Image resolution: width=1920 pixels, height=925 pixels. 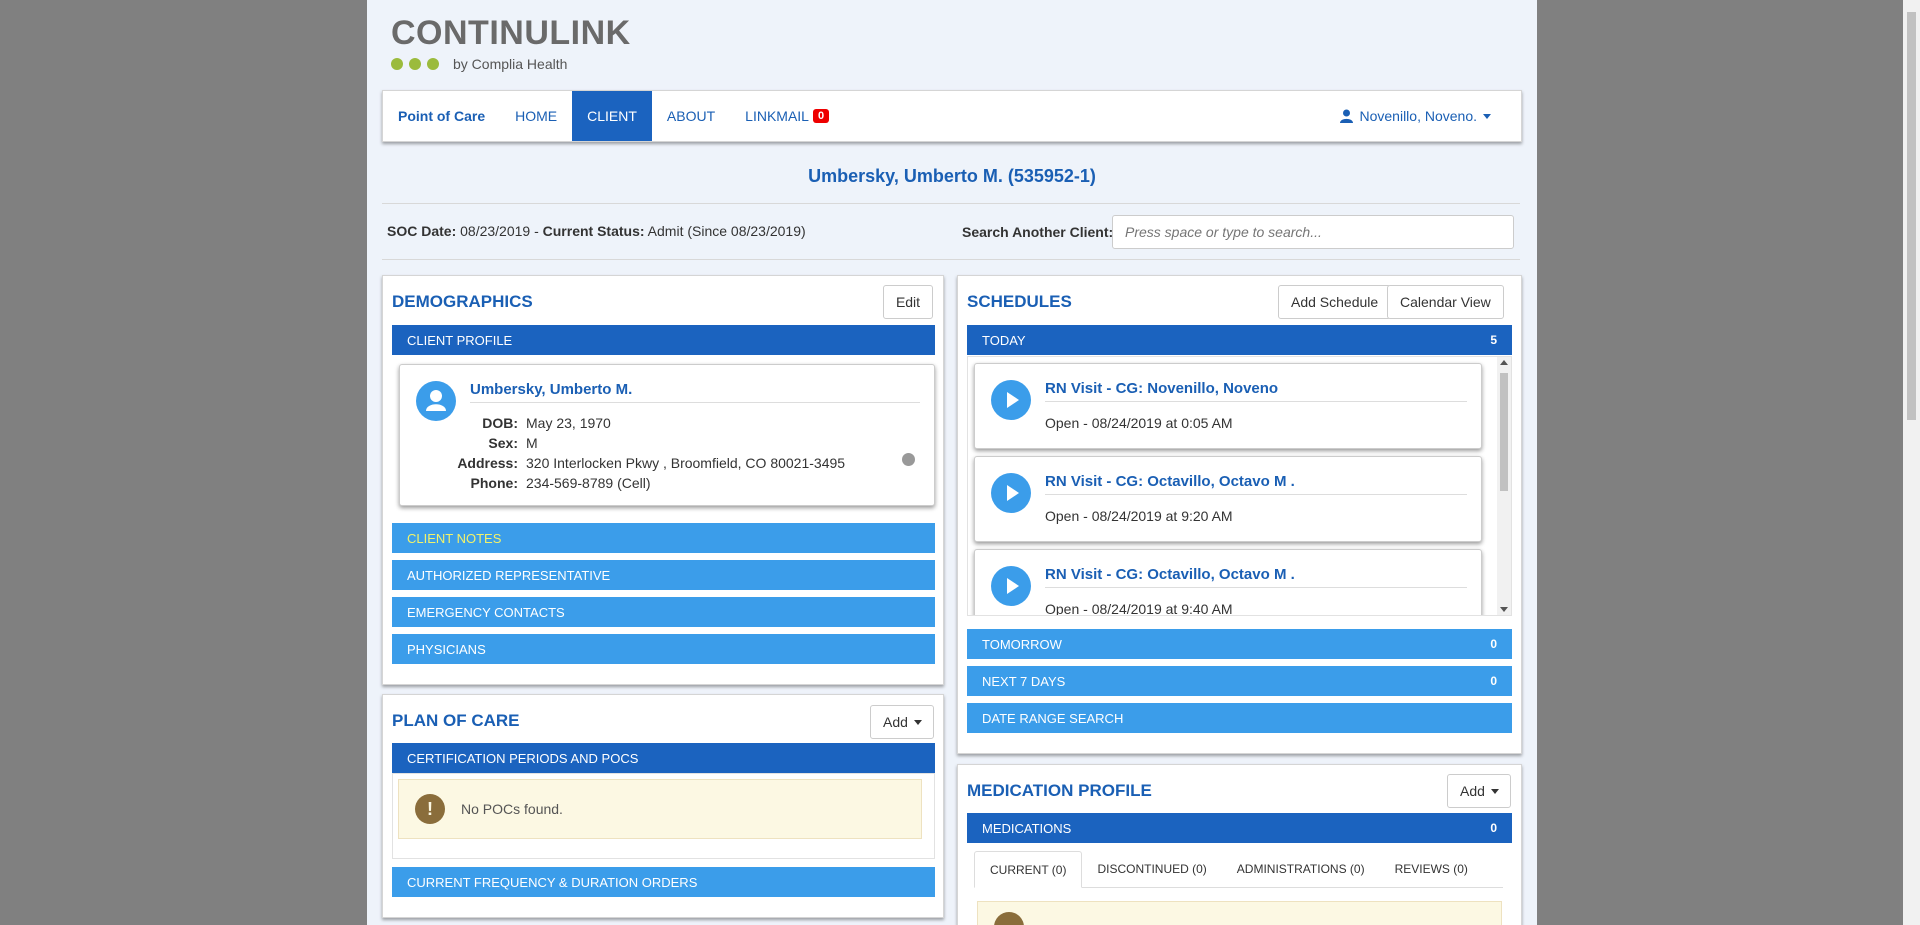 What do you see at coordinates (663, 612) in the screenshot?
I see `emergency-contacts-section: EMERGENCY CONTACTS` at bounding box center [663, 612].